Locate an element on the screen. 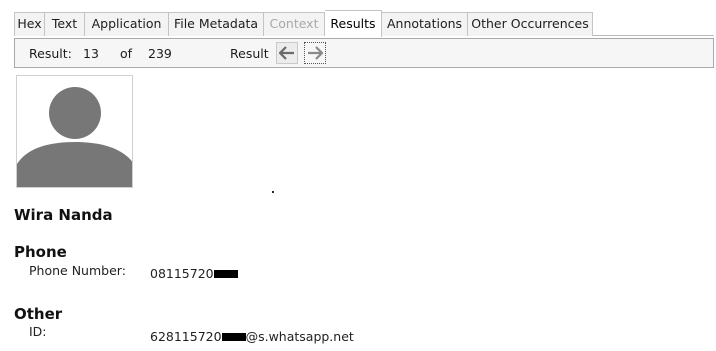  tab-other-occurrences: Other Occurrences is located at coordinates (530, 24).